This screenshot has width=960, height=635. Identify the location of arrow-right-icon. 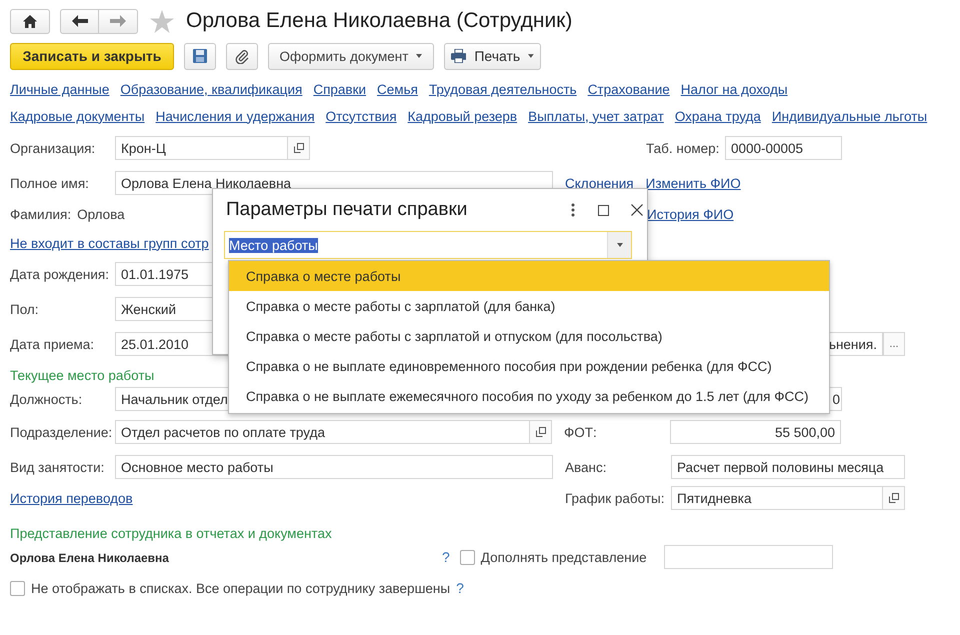
(118, 21).